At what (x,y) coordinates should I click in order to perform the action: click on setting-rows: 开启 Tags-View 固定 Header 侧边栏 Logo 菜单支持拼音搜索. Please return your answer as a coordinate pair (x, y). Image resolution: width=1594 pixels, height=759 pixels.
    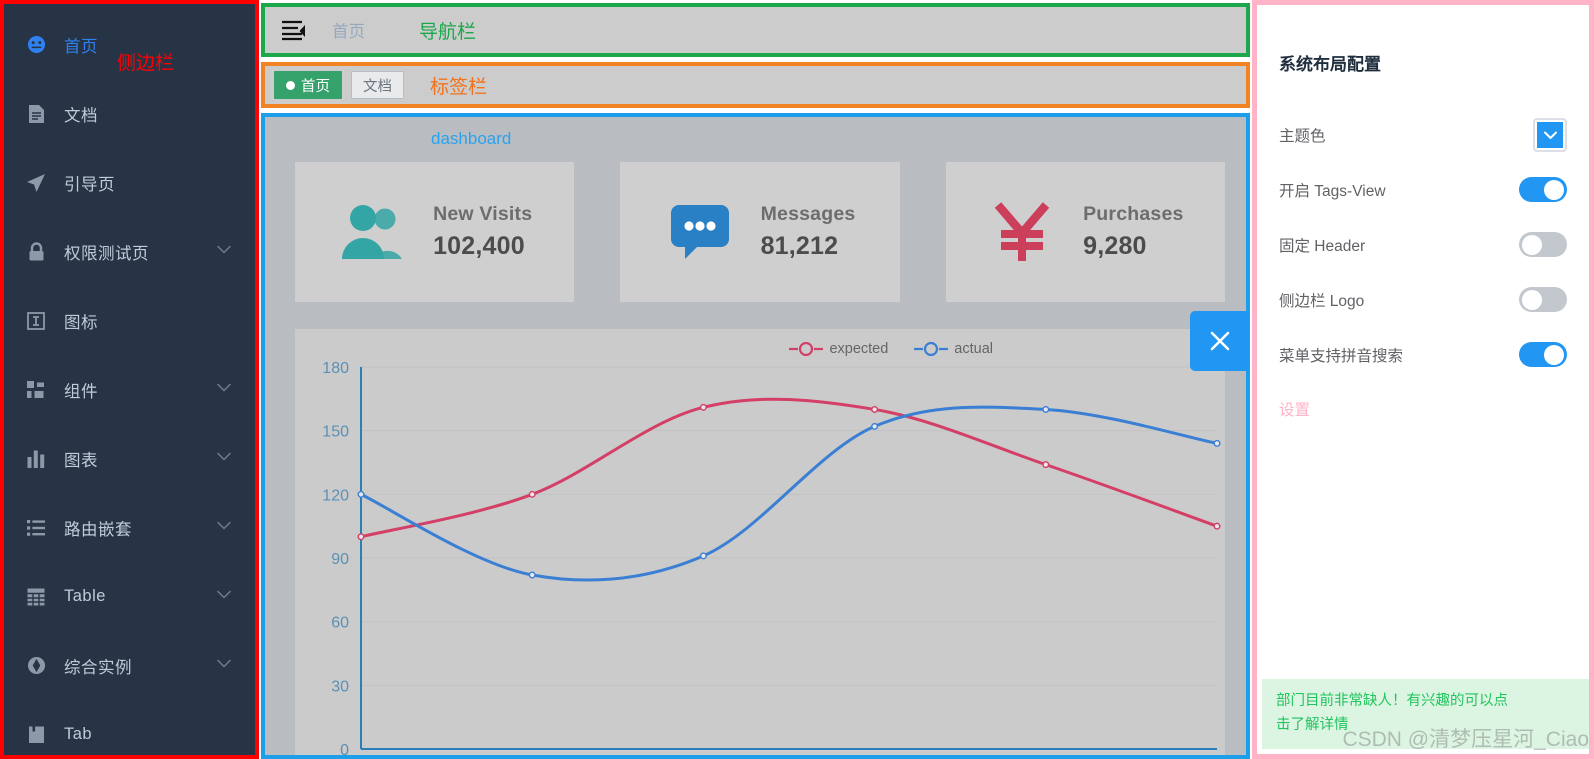
    Looking at the image, I should click on (1423, 272).